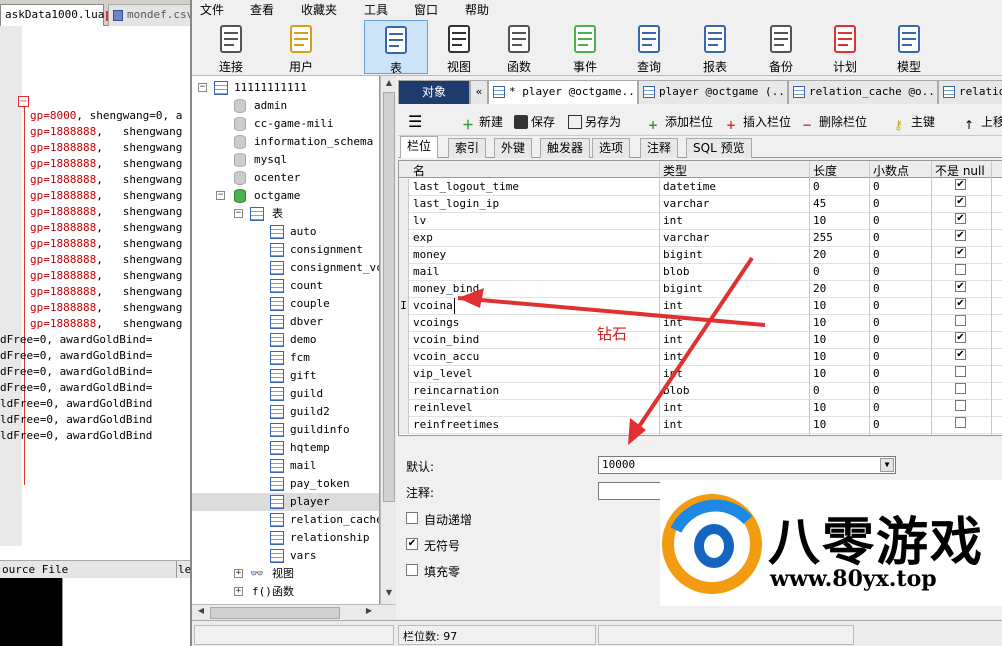  I want to click on table-row: money bigint 20 0 ✔, so click(700, 255).